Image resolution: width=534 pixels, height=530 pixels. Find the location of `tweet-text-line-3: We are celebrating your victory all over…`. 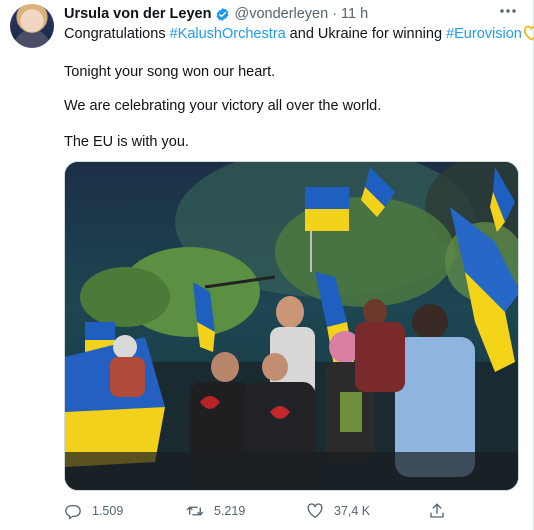

tweet-text-line-3: We are celebrating your victory all over… is located at coordinates (223, 106).